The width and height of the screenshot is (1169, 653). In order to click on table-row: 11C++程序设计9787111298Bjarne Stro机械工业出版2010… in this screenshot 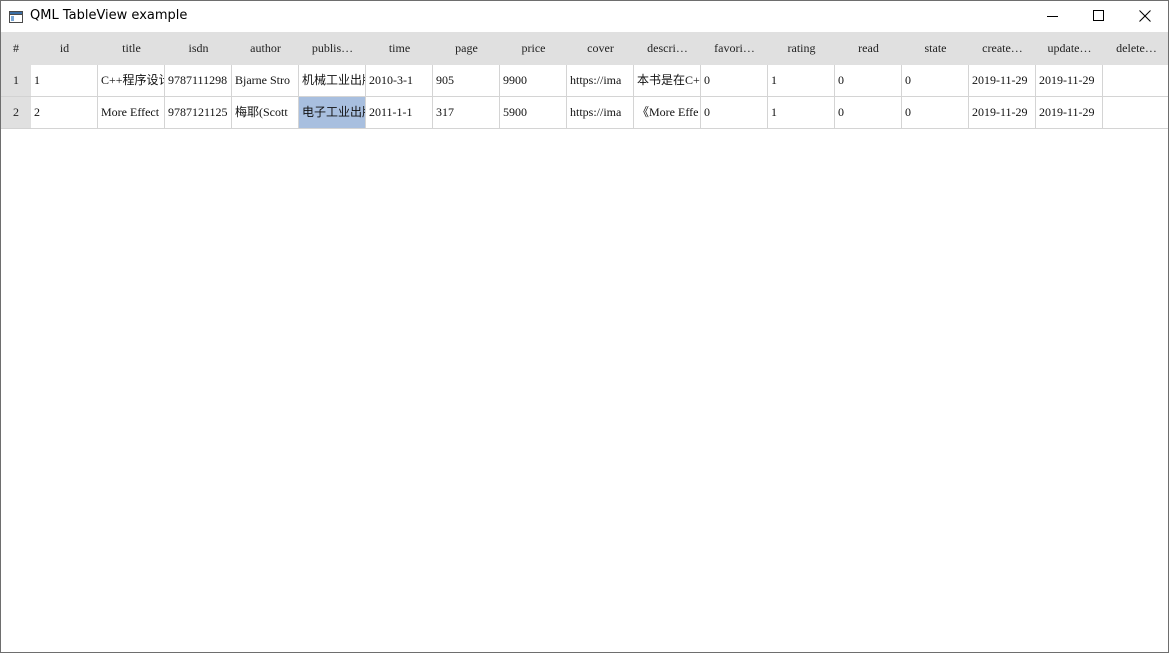, I will do `click(584, 81)`.